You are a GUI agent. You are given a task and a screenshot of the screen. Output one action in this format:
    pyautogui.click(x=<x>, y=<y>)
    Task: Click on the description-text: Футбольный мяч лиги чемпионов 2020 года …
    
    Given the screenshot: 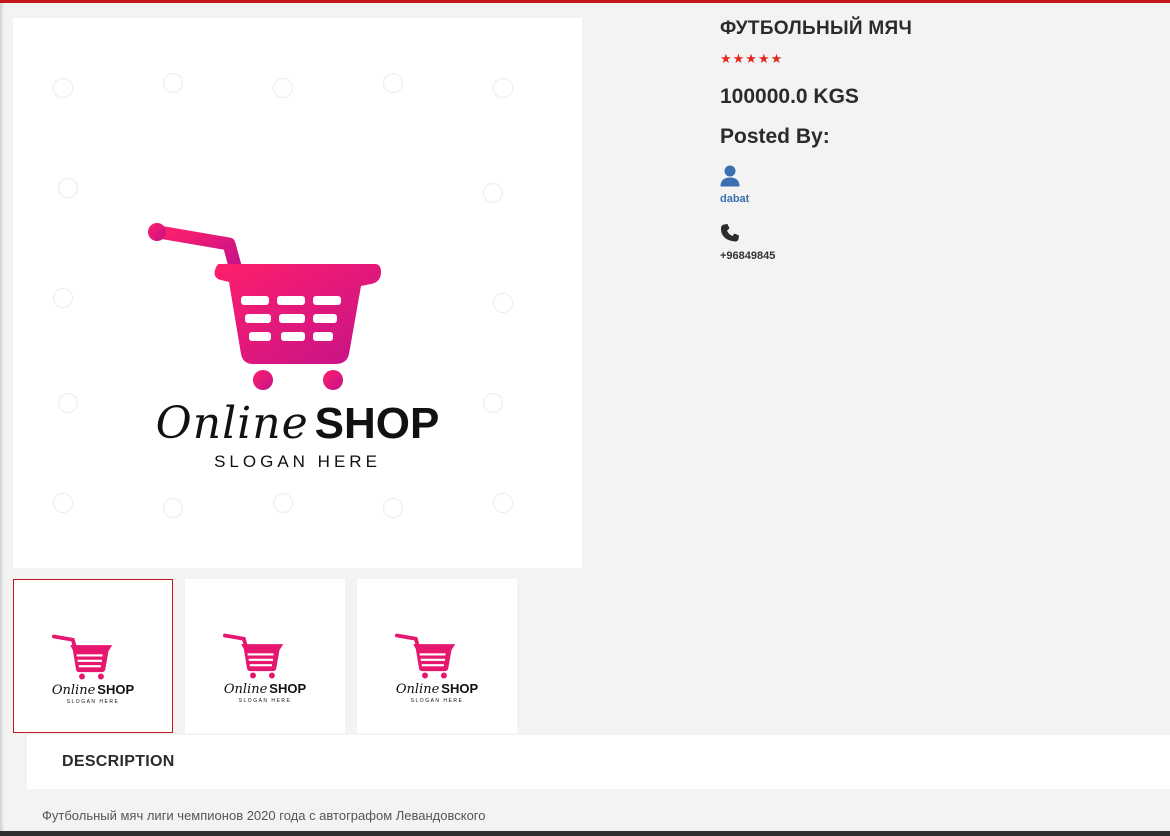 What is the action you would take?
    pyautogui.click(x=264, y=815)
    